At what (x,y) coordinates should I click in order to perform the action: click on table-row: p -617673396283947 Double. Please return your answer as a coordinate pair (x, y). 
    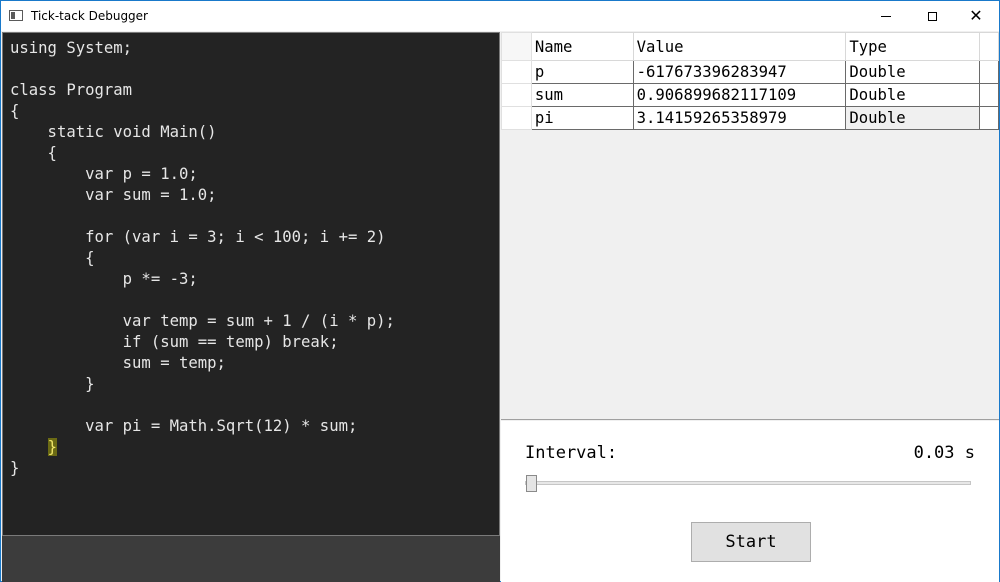
    Looking at the image, I should click on (750, 72).